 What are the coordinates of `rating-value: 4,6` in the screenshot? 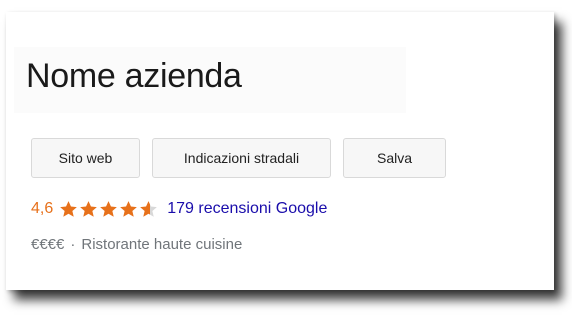 It's located at (42, 208).